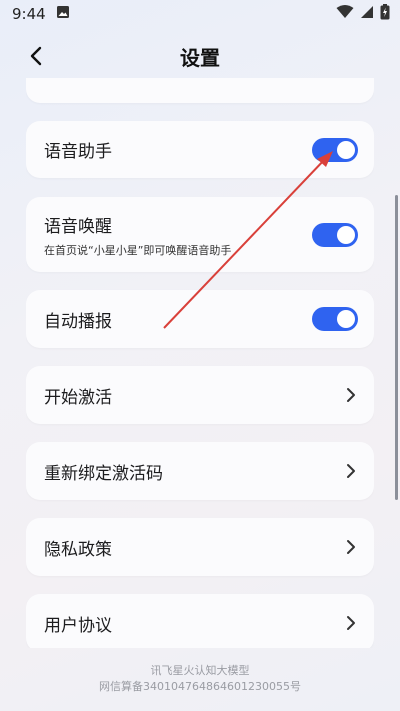  Describe the element at coordinates (200, 547) in the screenshot. I see `setting-privacy-policy: 隐私政策` at that location.